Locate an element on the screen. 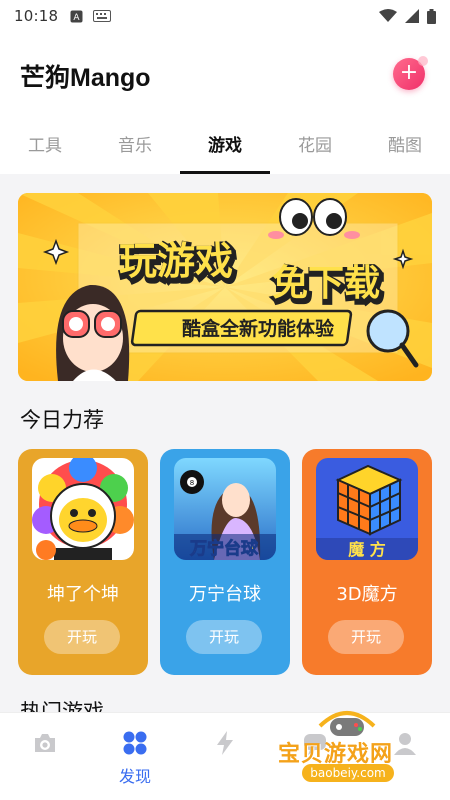 The width and height of the screenshot is (450, 800). banner-headline-2: 免下载 is located at coordinates (326, 283).